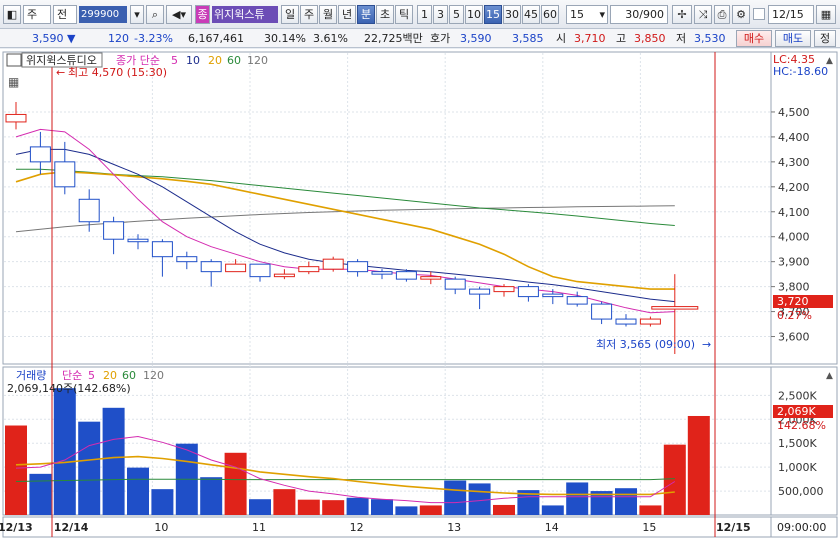 The width and height of the screenshot is (840, 543). I want to click on period-tab-2: 월, so click(328, 14).